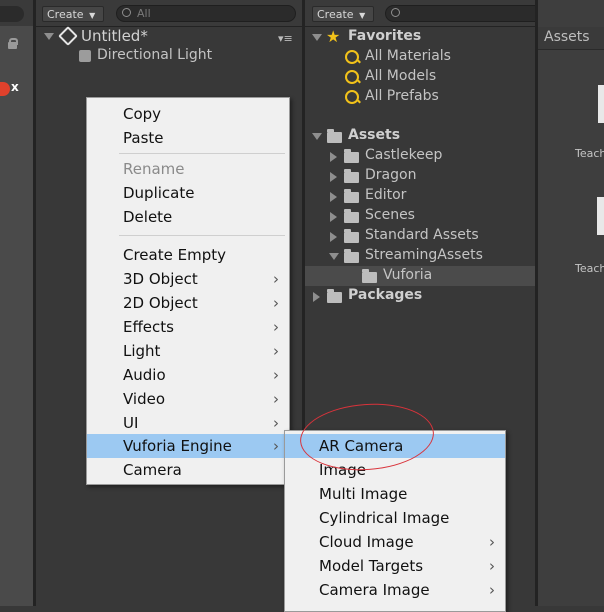  I want to click on folder-vuforia: Vuforia, so click(407, 275).